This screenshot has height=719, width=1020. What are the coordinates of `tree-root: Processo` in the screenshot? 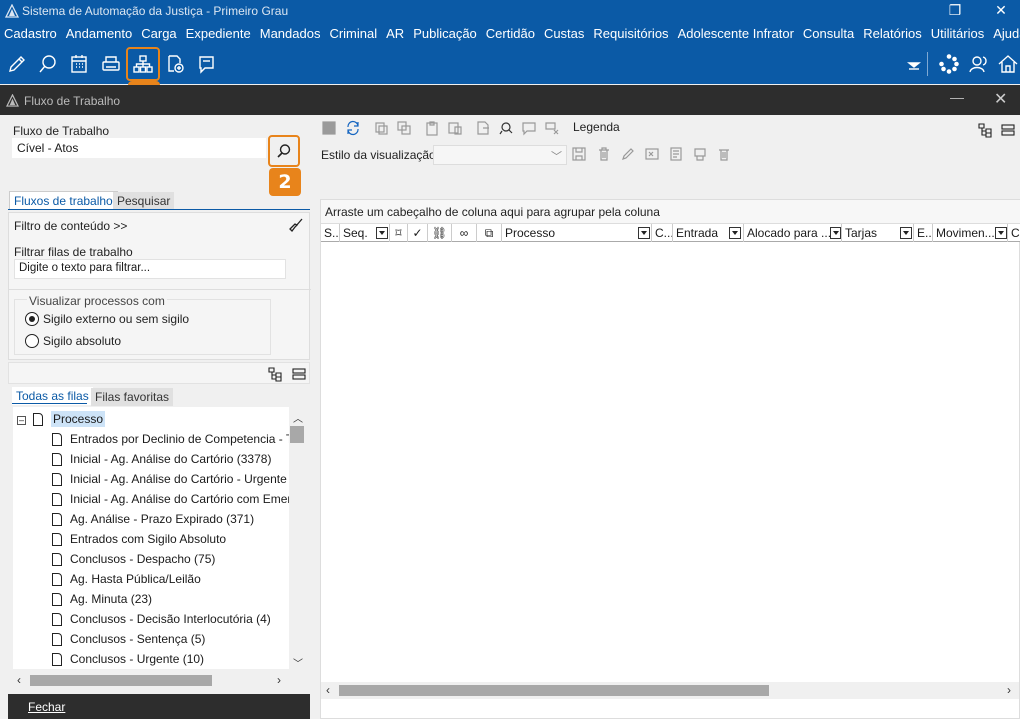 It's located at (69, 419).